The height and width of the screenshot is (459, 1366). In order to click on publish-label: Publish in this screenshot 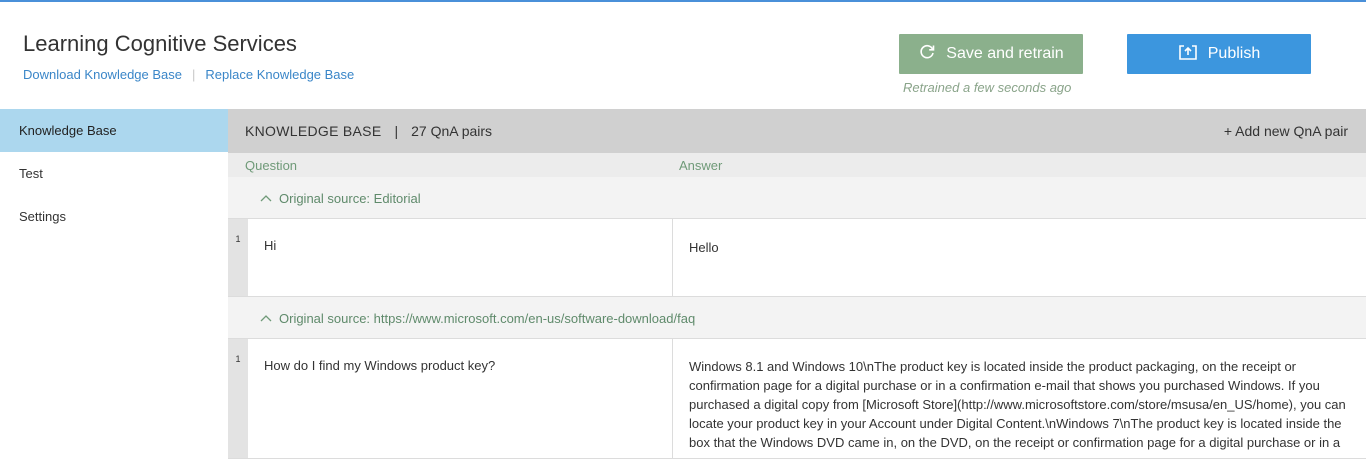, I will do `click(1234, 53)`.